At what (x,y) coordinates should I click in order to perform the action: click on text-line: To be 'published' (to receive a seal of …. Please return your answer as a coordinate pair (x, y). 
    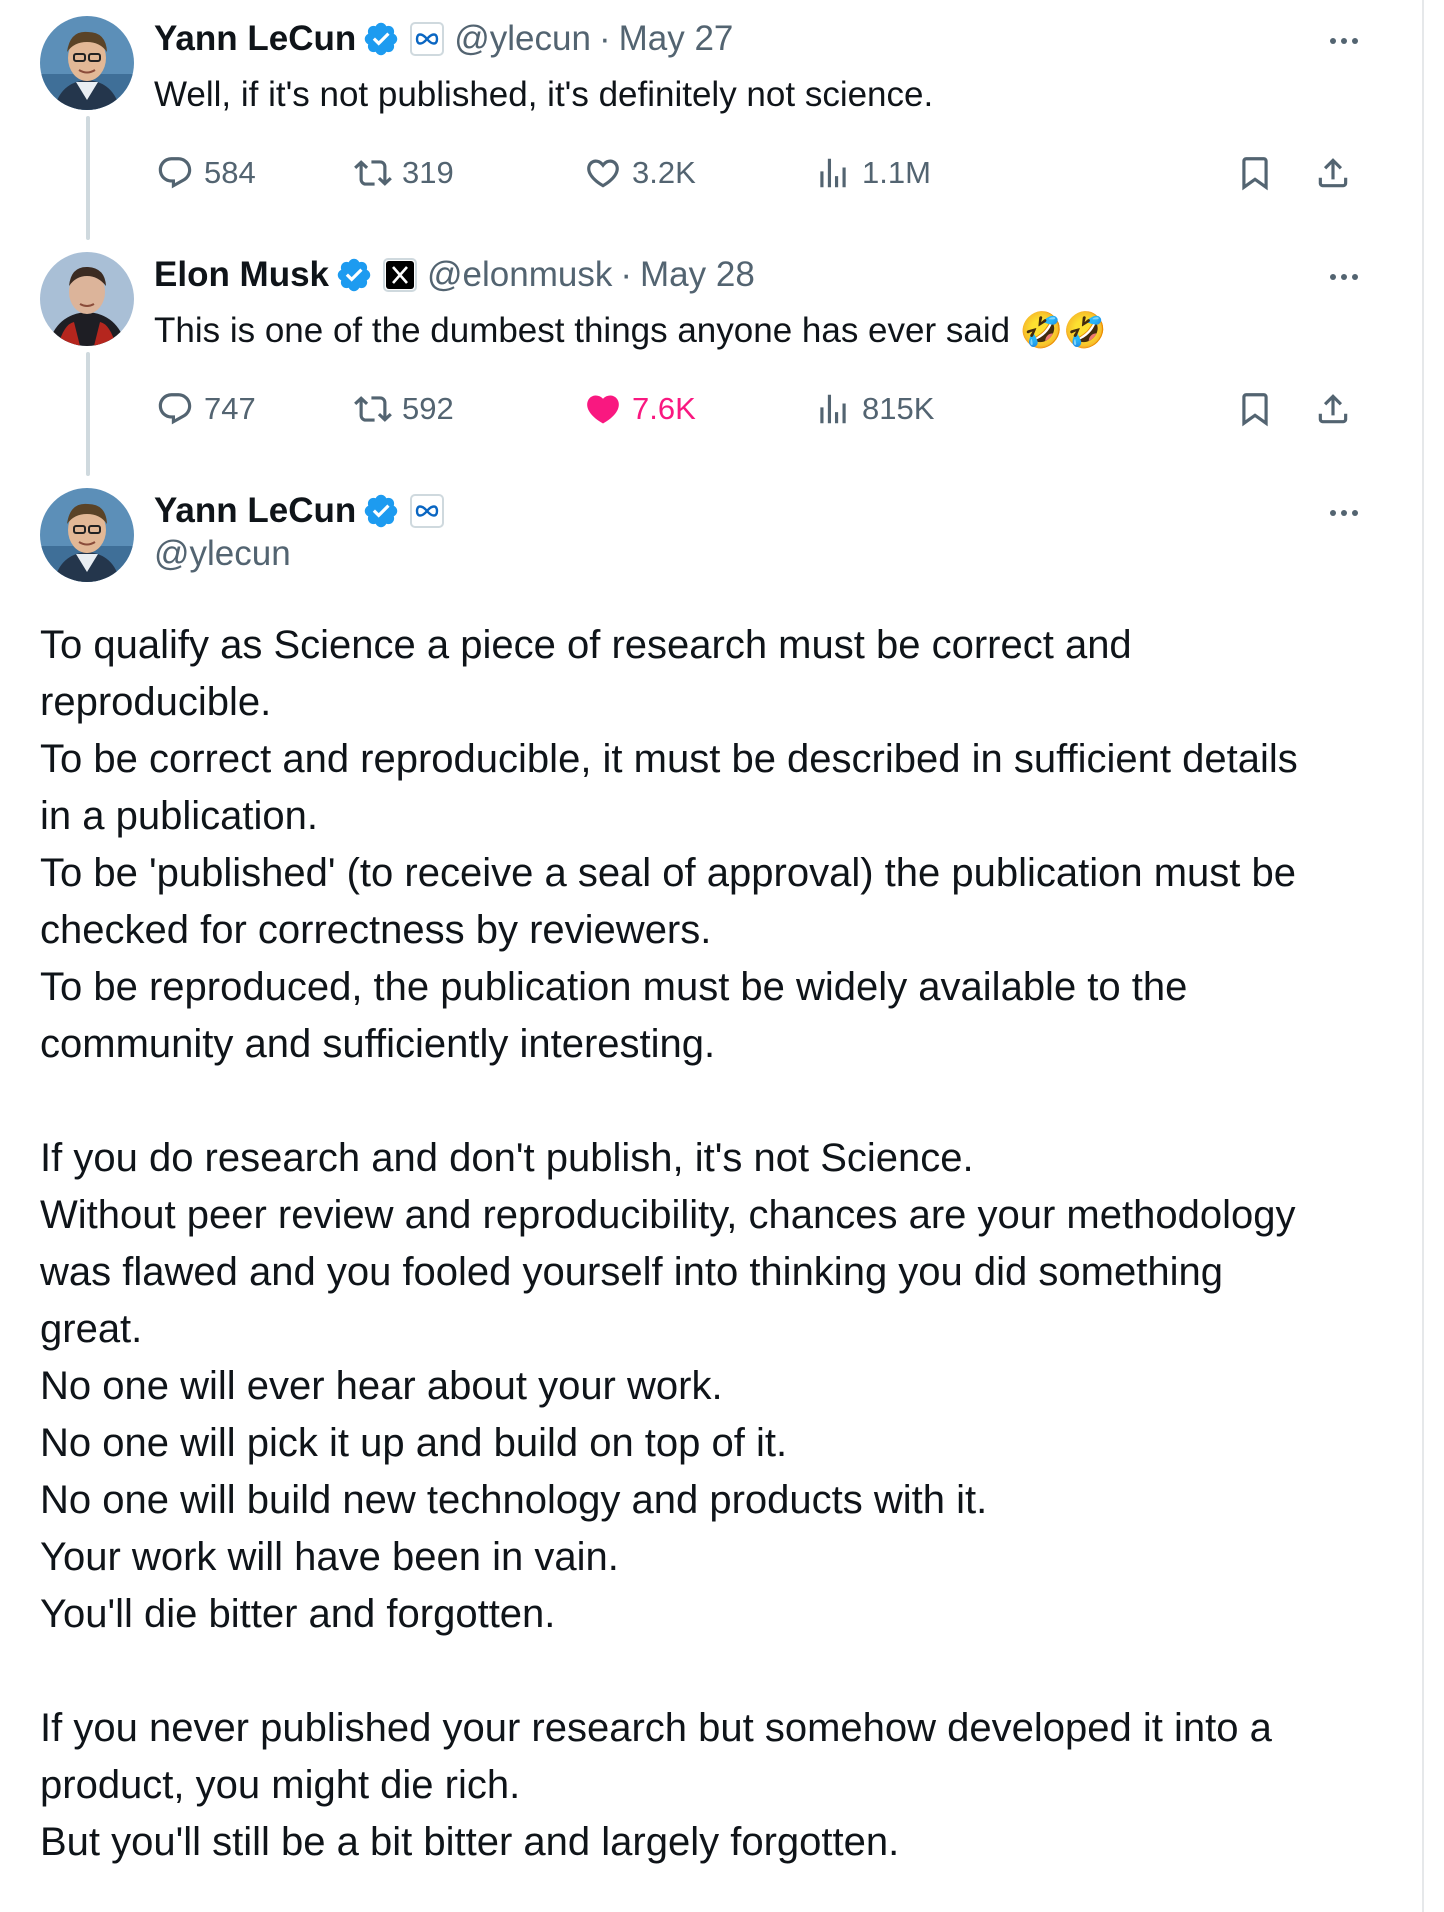
    Looking at the image, I should click on (668, 873).